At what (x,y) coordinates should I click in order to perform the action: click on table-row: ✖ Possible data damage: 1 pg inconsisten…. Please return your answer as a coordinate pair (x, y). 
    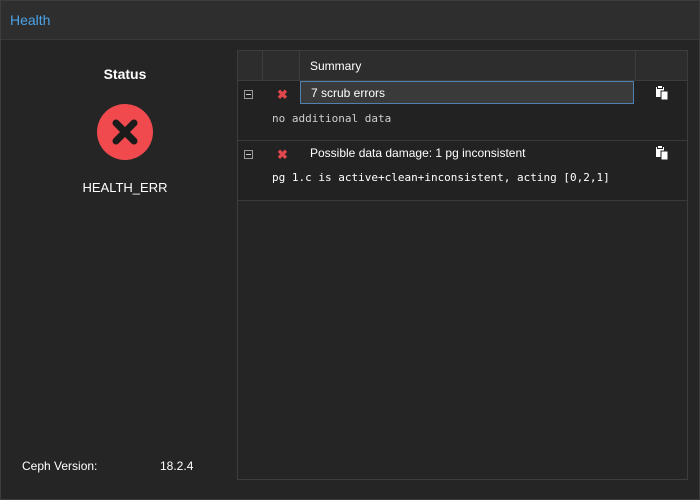
    Looking at the image, I should click on (462, 171).